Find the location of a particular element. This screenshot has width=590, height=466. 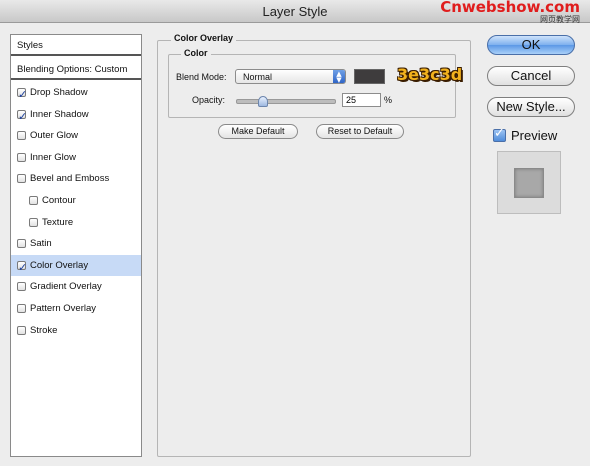

style-item-label: Bevel and Emboss is located at coordinates (70, 179).